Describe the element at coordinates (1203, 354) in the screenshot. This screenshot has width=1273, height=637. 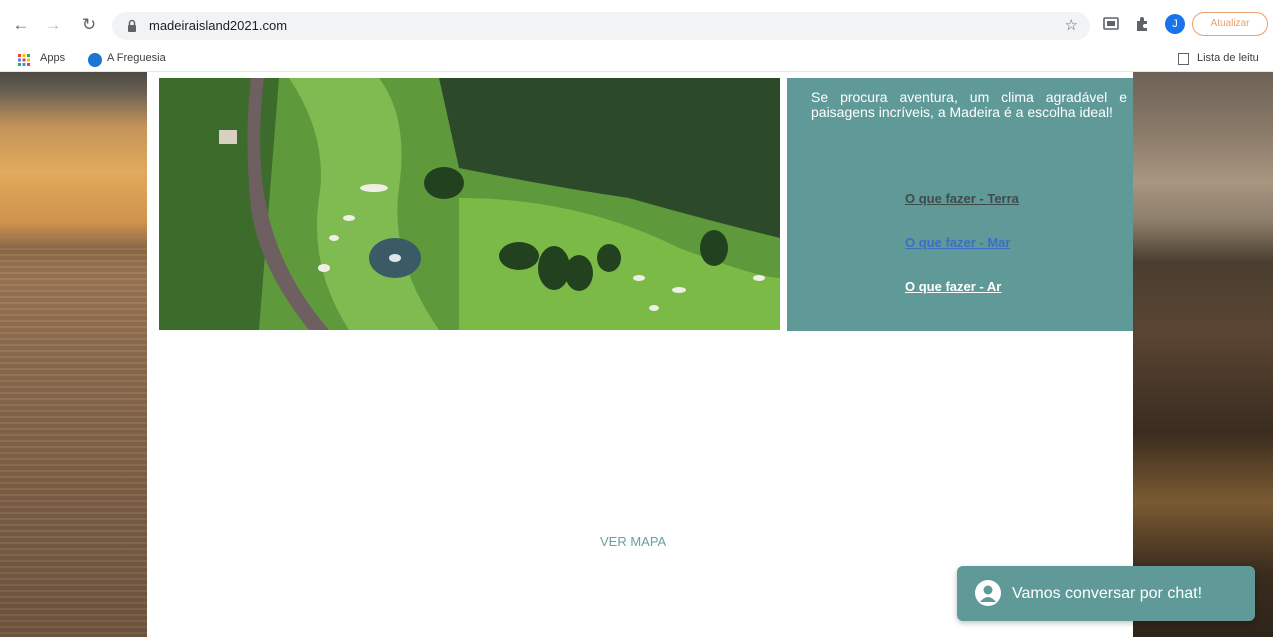
I see `background-cliffs` at that location.